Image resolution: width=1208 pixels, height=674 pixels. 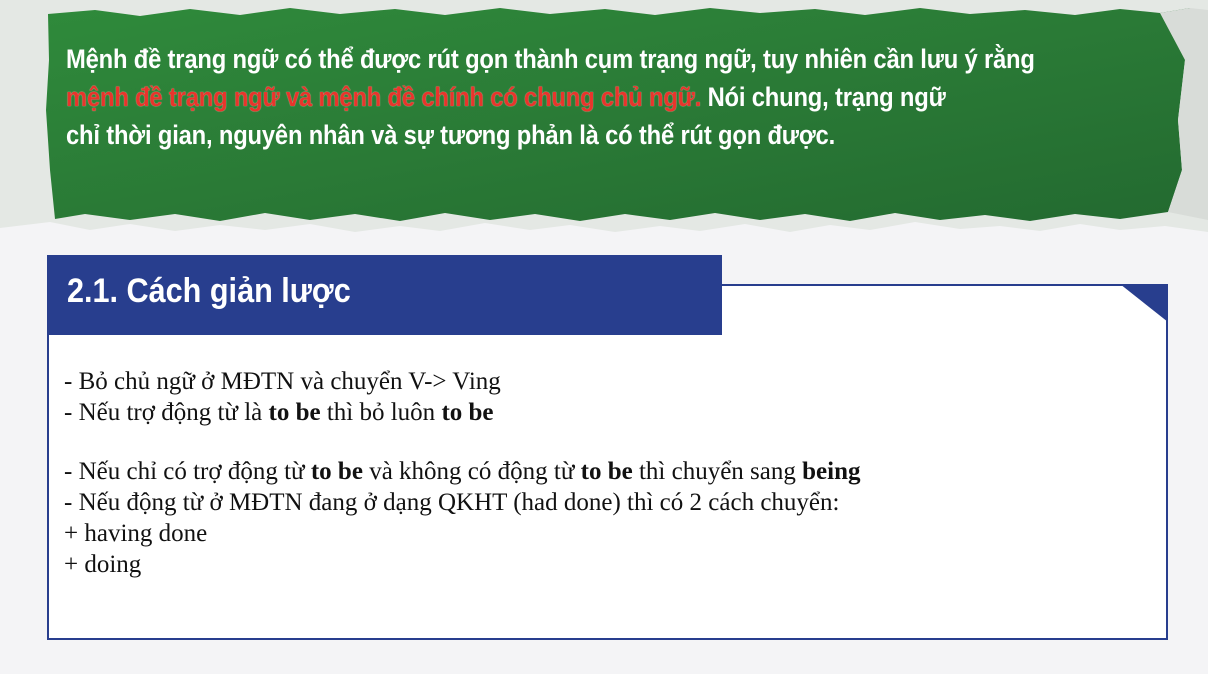 I want to click on rule-text: thì bỏ luôn, so click(x=381, y=412).